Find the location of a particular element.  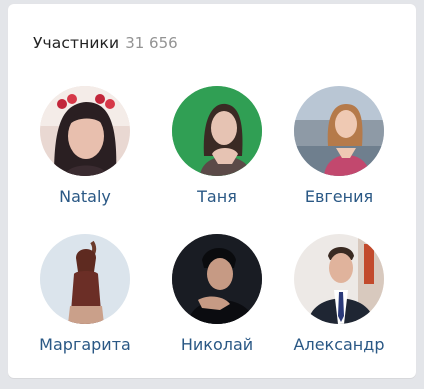

avatar-photo-evgeniya is located at coordinates (339, 131).